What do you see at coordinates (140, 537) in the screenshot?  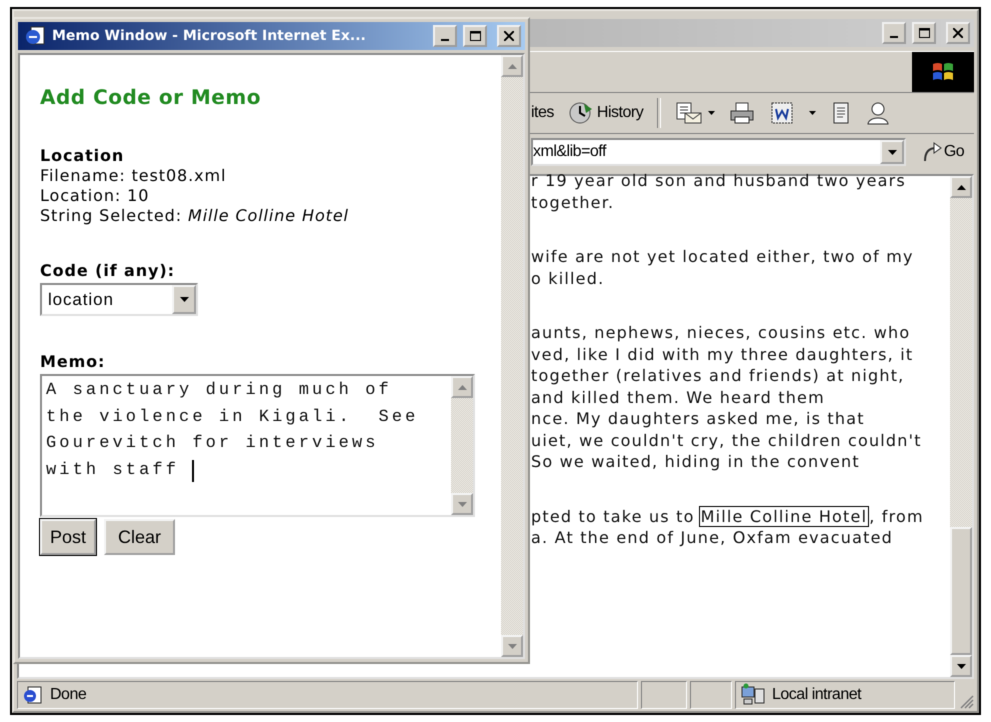 I see `form-button: Clear` at bounding box center [140, 537].